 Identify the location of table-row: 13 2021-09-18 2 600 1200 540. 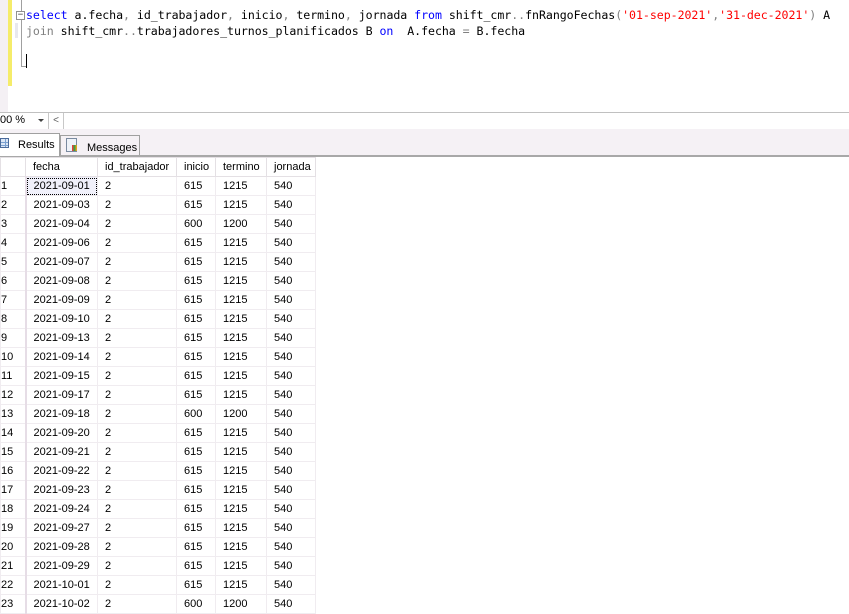
(158, 414).